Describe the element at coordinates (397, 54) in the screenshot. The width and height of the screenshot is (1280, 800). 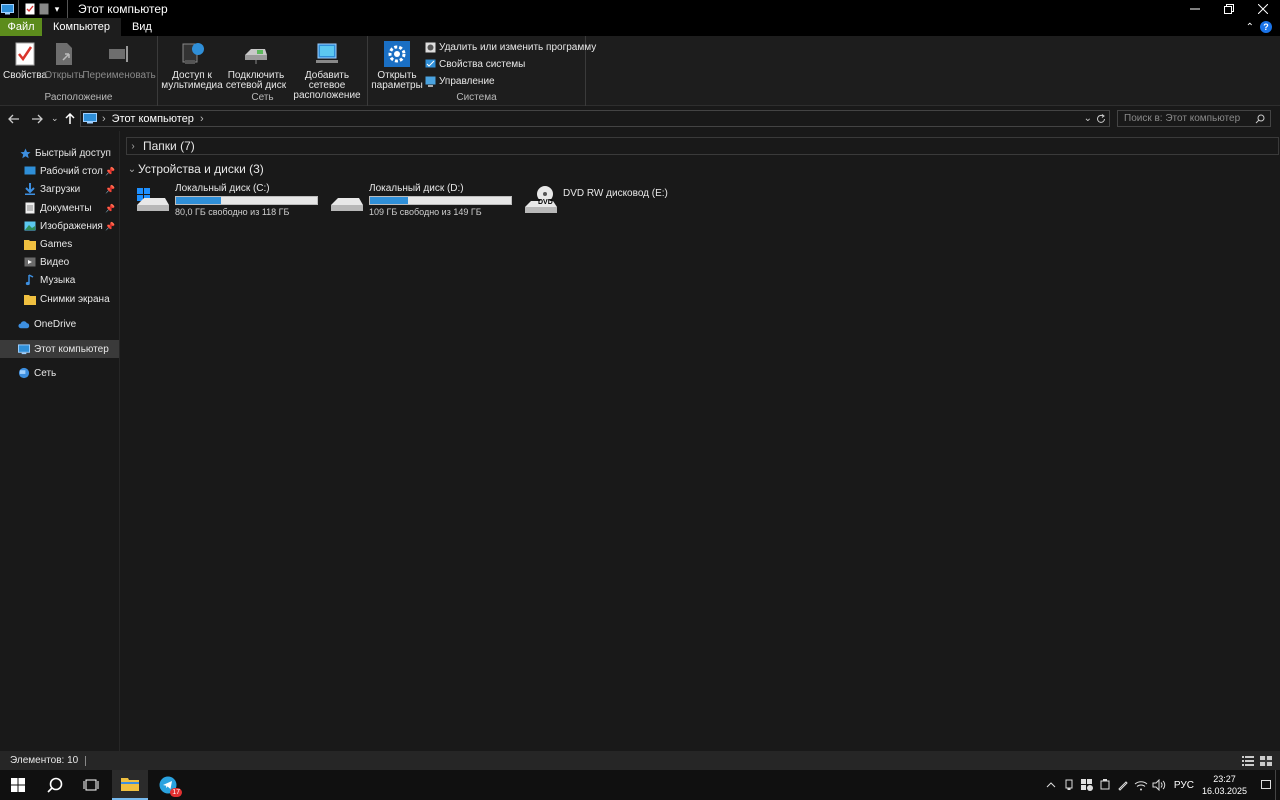
I see `gear-icon` at that location.